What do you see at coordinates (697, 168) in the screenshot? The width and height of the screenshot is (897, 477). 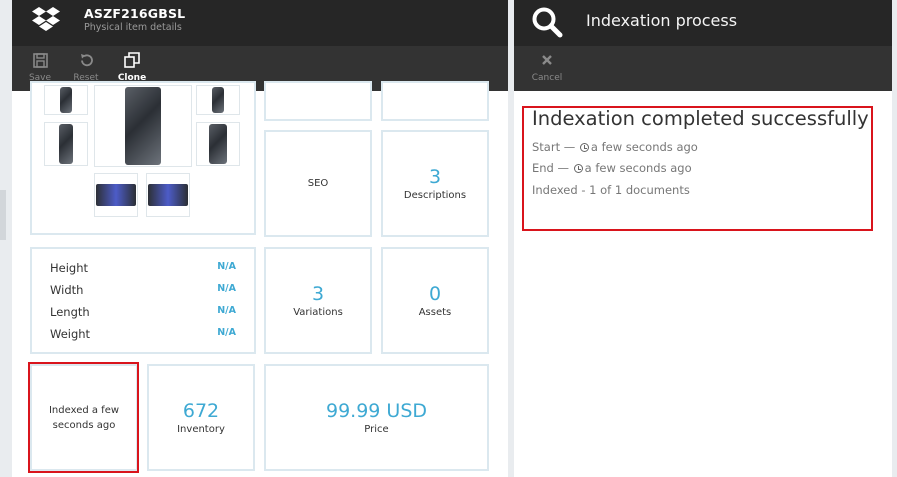 I see `result-highlight-box` at bounding box center [697, 168].